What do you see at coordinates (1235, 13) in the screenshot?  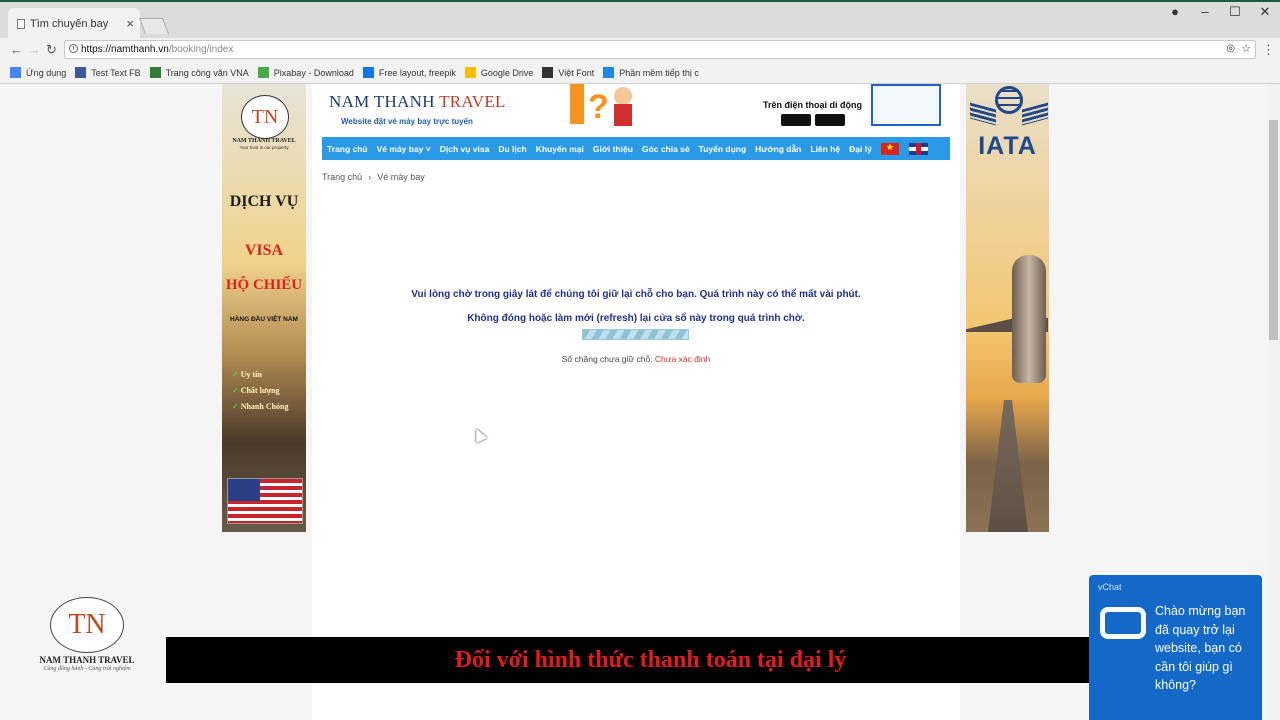 I see `maximize-icon: ☐` at bounding box center [1235, 13].